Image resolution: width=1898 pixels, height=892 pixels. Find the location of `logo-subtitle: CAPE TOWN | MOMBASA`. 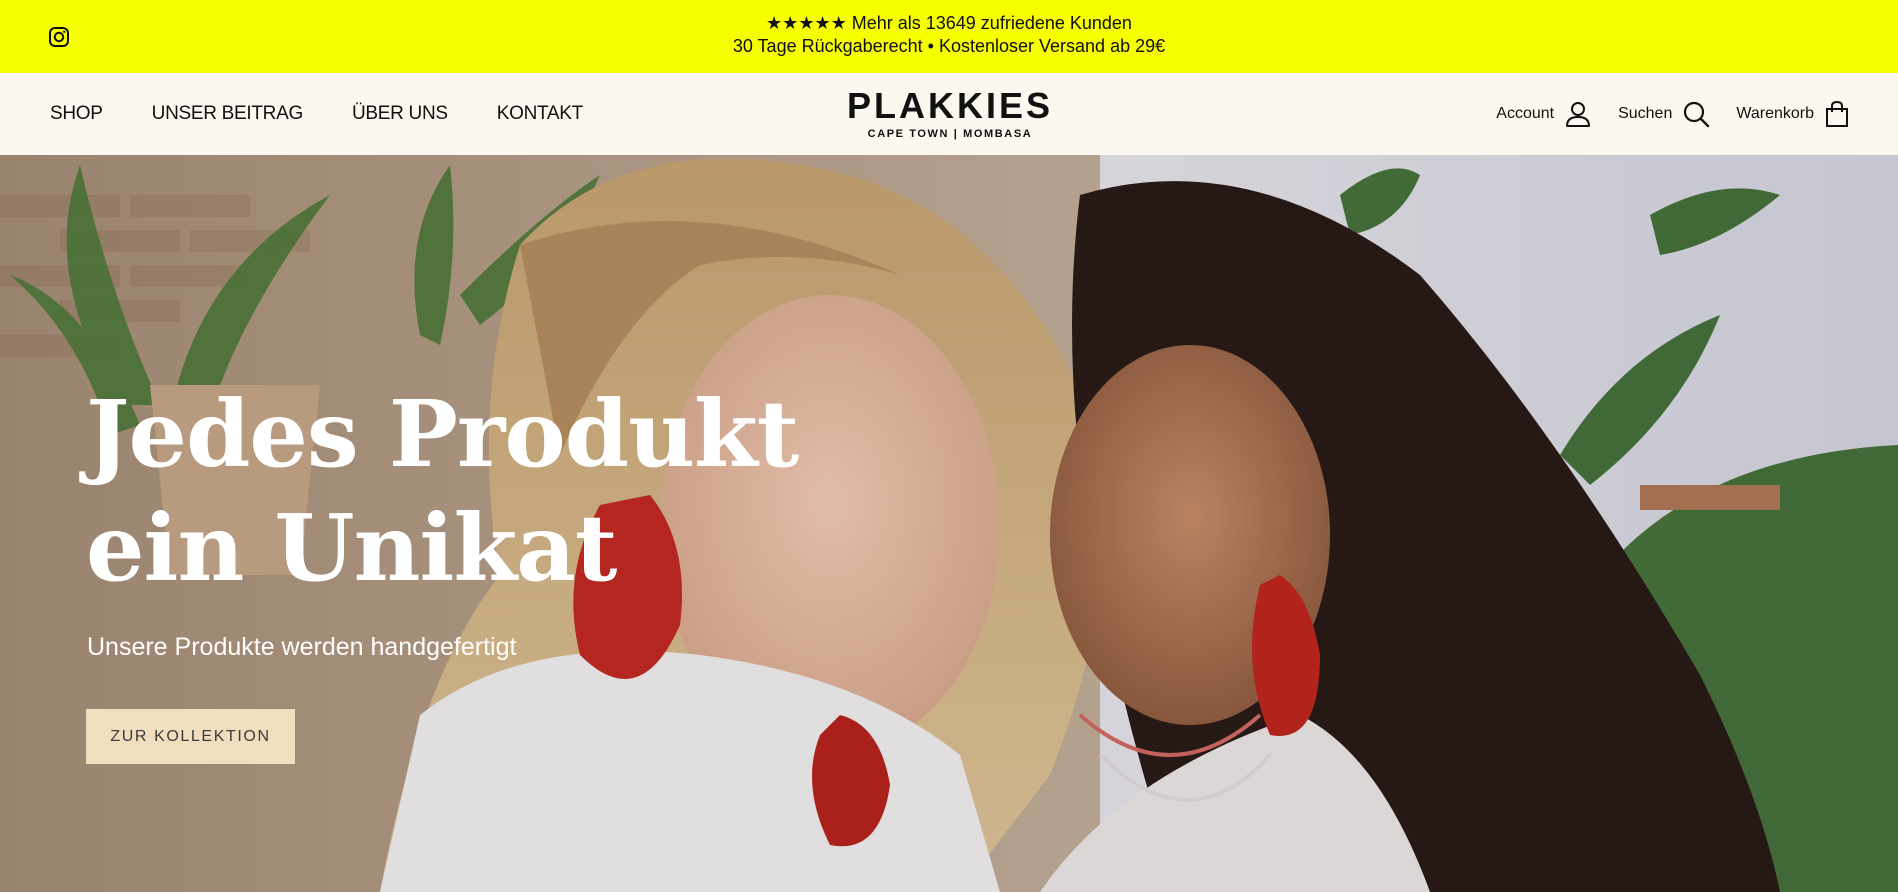

logo-subtitle: CAPE TOWN | MOMBASA is located at coordinates (950, 134).